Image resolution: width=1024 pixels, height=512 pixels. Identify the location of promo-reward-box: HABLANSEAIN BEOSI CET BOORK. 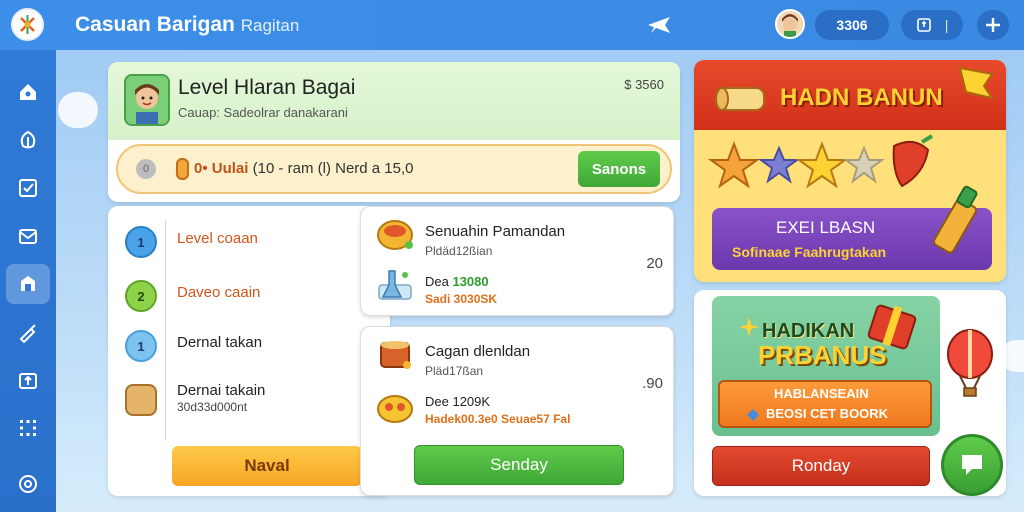
(825, 404).